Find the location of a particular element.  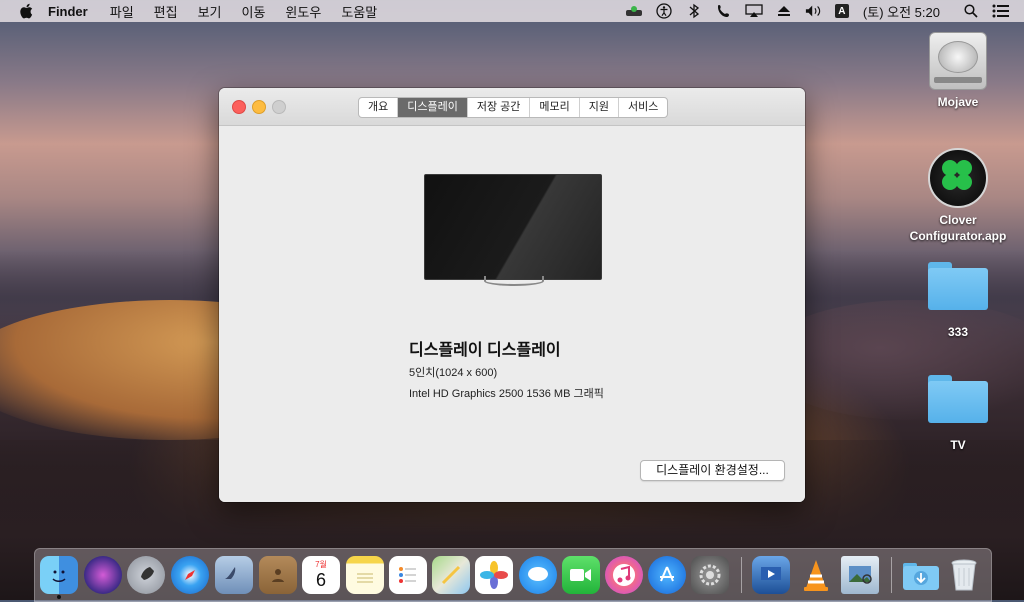

bluetooth-icon is located at coordinates (694, 11).